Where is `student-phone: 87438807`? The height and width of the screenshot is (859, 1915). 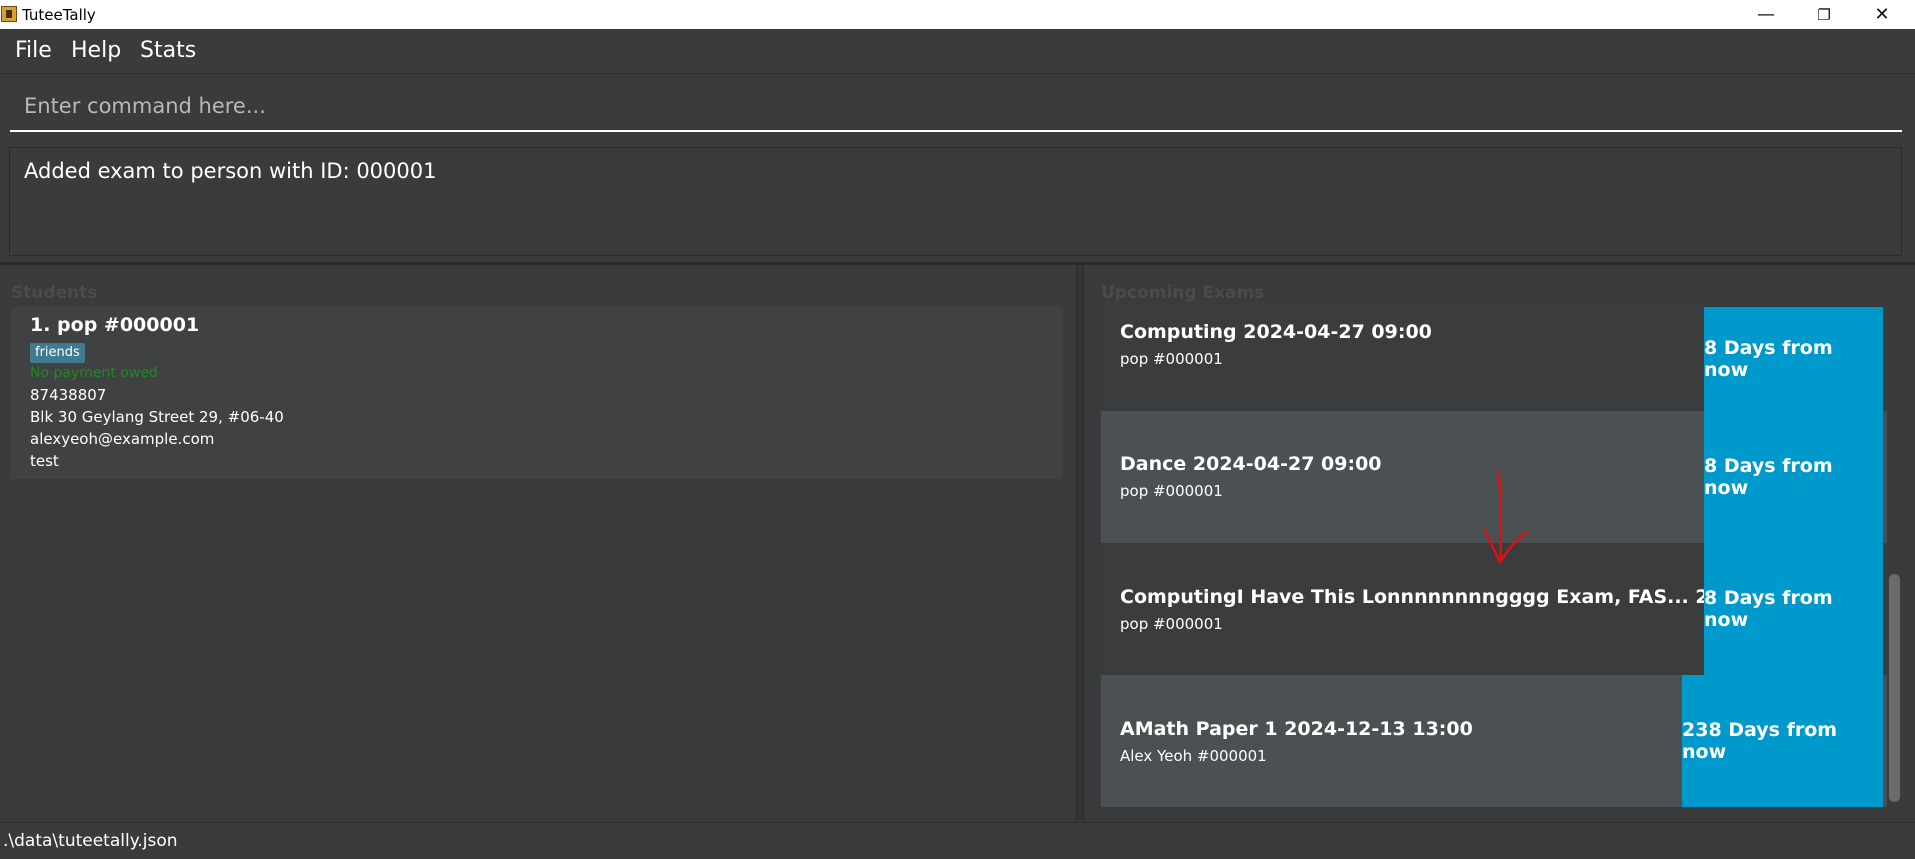 student-phone: 87438807 is located at coordinates (68, 395).